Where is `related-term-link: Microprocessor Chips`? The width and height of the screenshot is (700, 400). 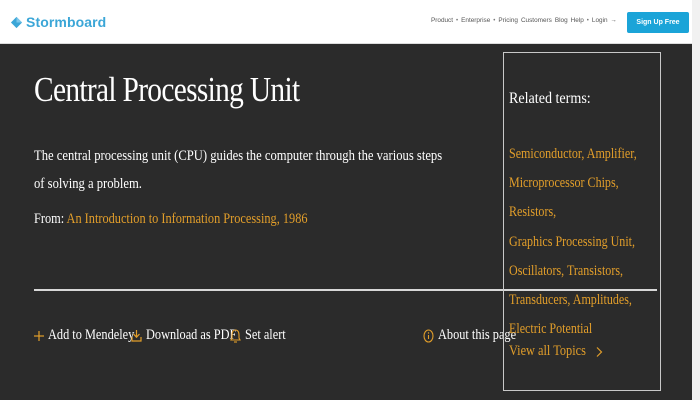 related-term-link: Microprocessor Chips is located at coordinates (562, 183).